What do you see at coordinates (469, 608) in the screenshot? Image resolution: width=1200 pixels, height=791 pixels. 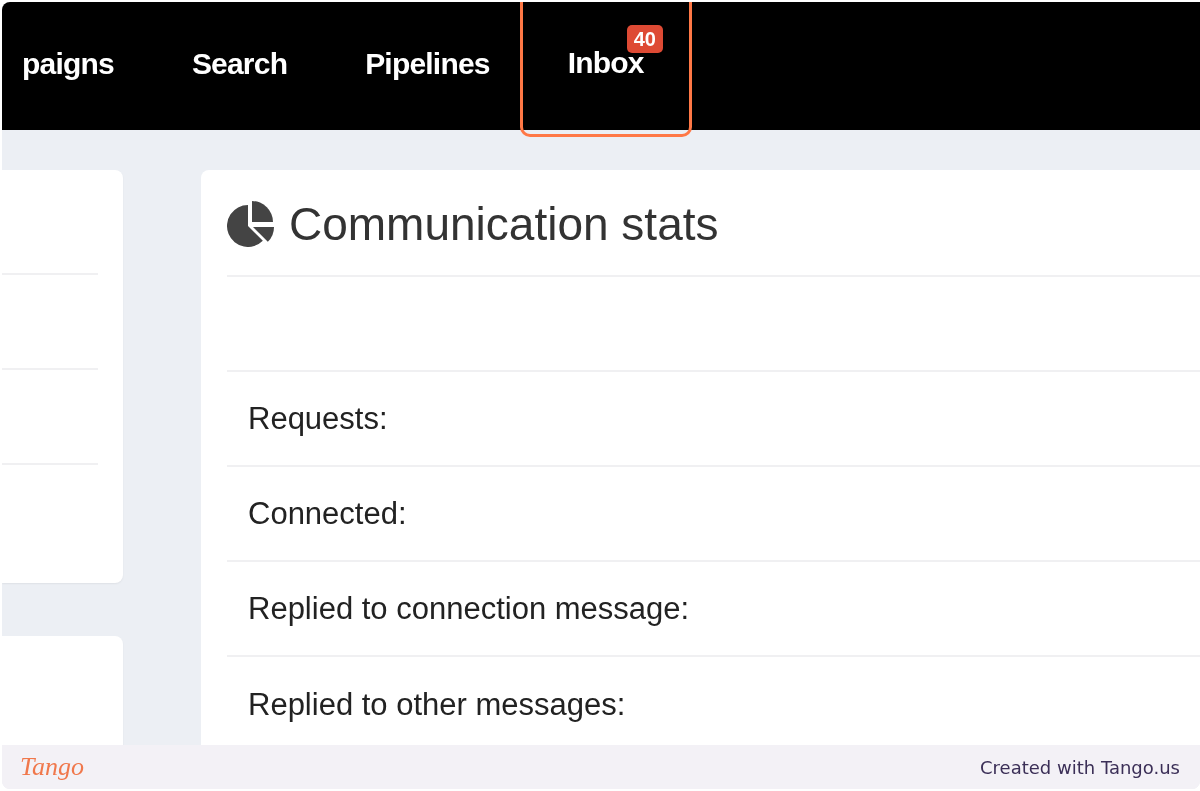 I see `stat-label: Replied to connection message:` at bounding box center [469, 608].